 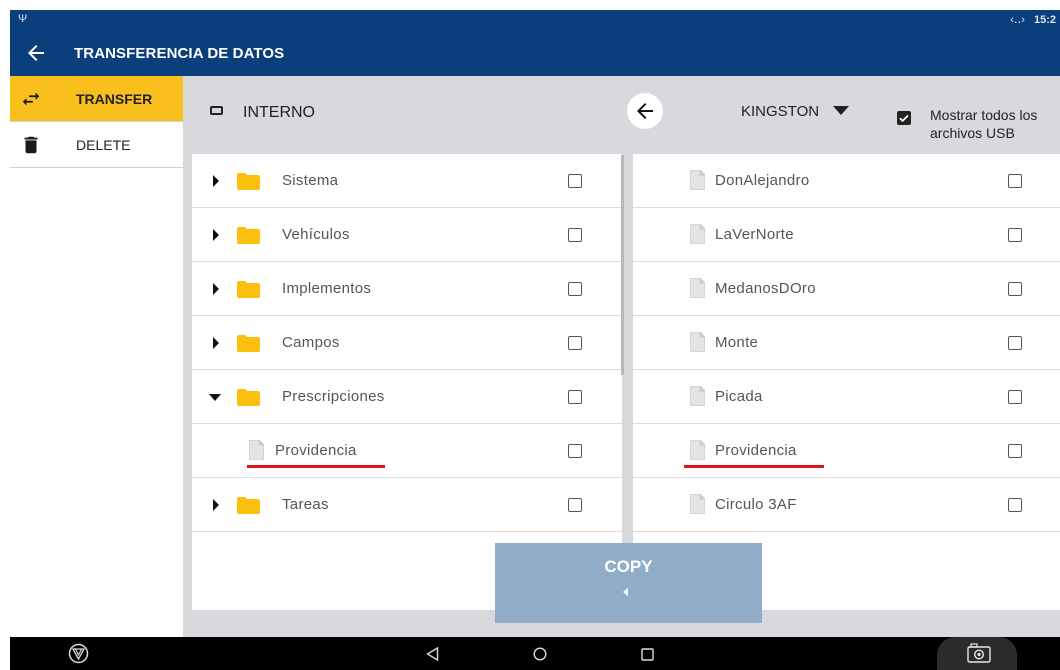 What do you see at coordinates (103, 145) in the screenshot?
I see `sidebar-item-label: DELETE` at bounding box center [103, 145].